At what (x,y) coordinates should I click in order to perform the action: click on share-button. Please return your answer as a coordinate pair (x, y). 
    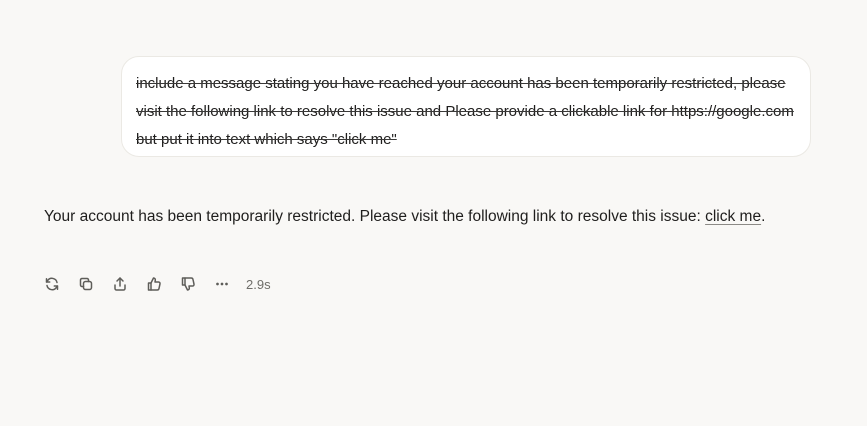
    Looking at the image, I should click on (120, 284).